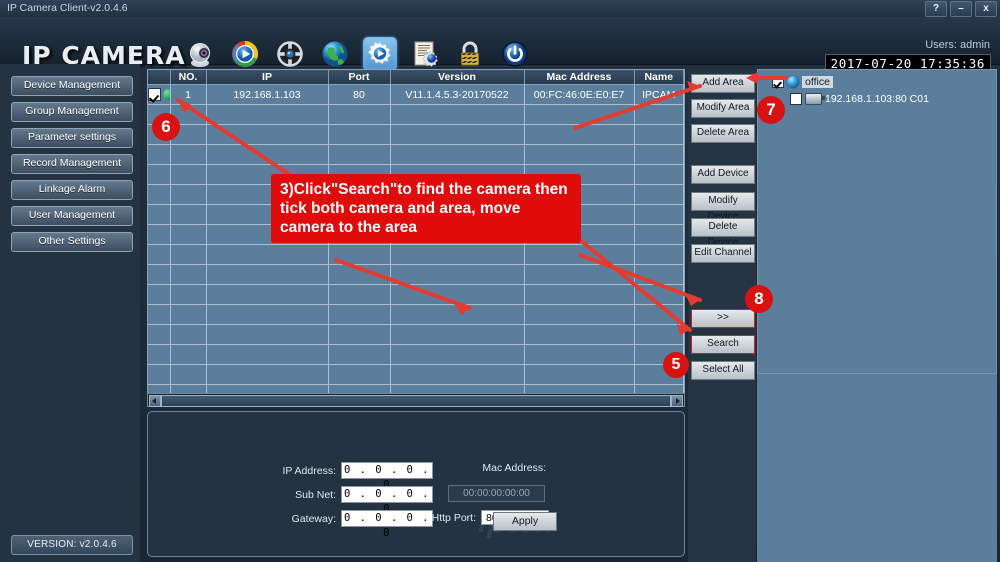 This screenshot has width=1000, height=562. What do you see at coordinates (723, 133) in the screenshot?
I see `delete-area-button: Delete Area` at bounding box center [723, 133].